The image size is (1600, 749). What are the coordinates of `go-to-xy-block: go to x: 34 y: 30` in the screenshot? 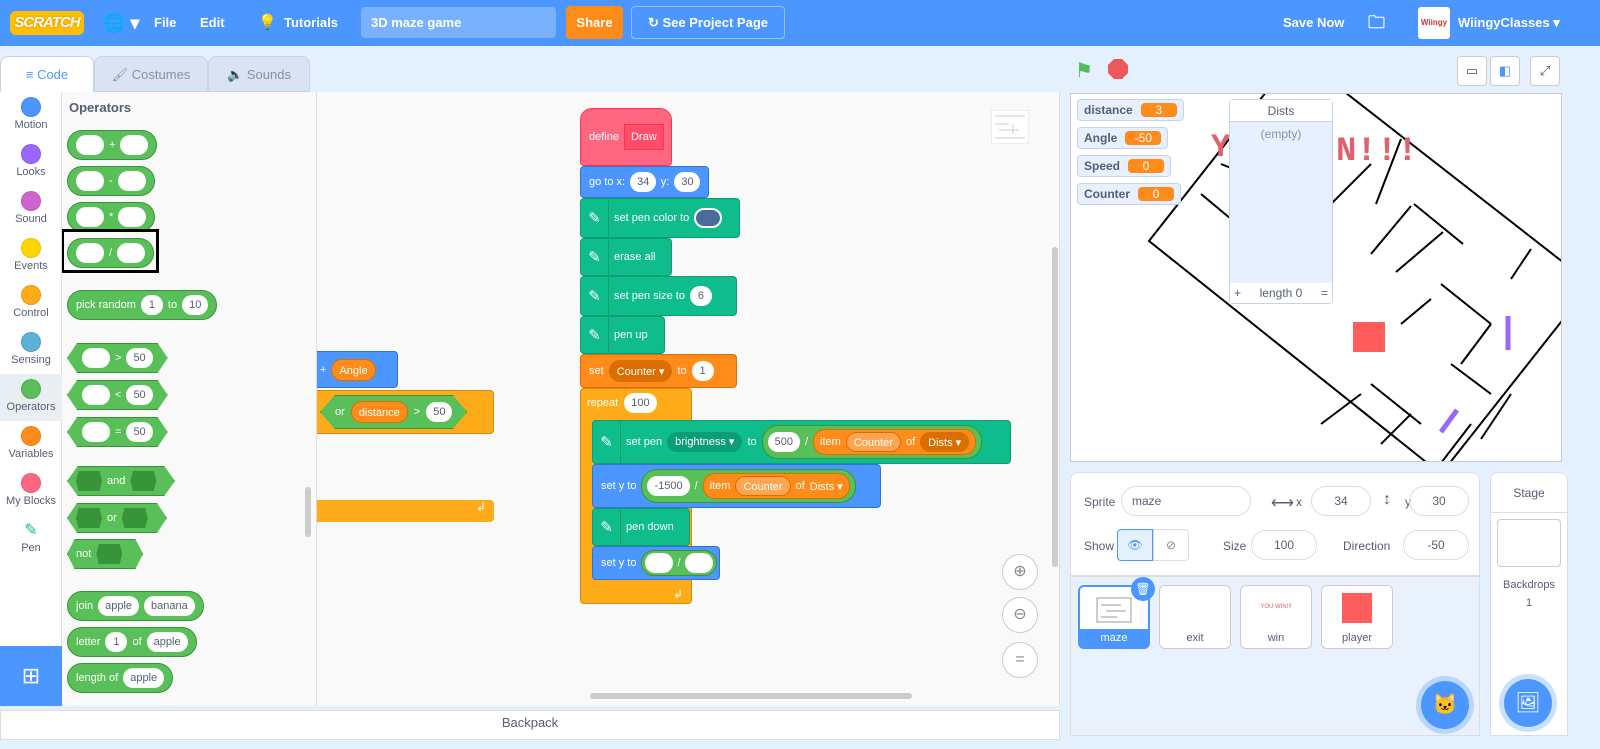 It's located at (644, 182).